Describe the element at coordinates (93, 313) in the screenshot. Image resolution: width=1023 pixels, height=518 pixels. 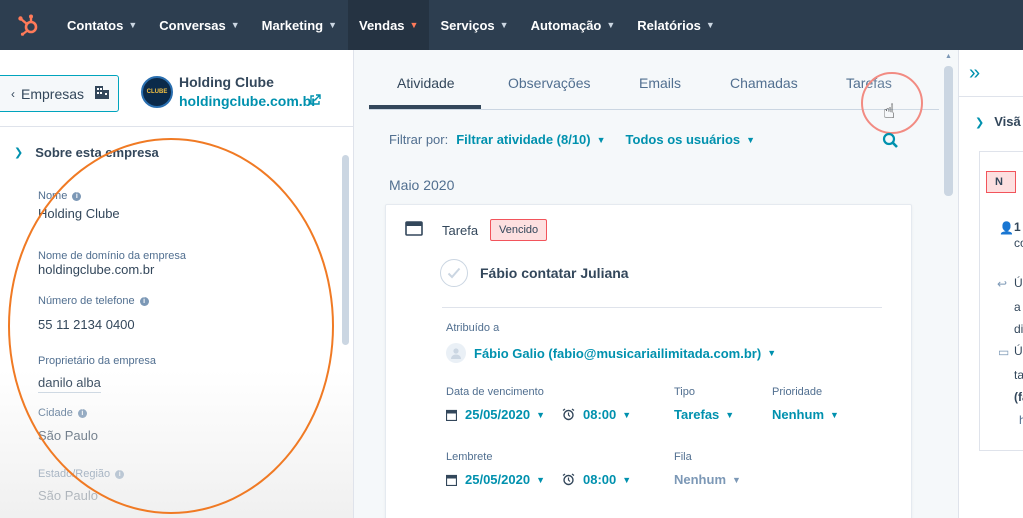
I see `property-phone: Número de telefone i 55 11 2134 0400` at that location.